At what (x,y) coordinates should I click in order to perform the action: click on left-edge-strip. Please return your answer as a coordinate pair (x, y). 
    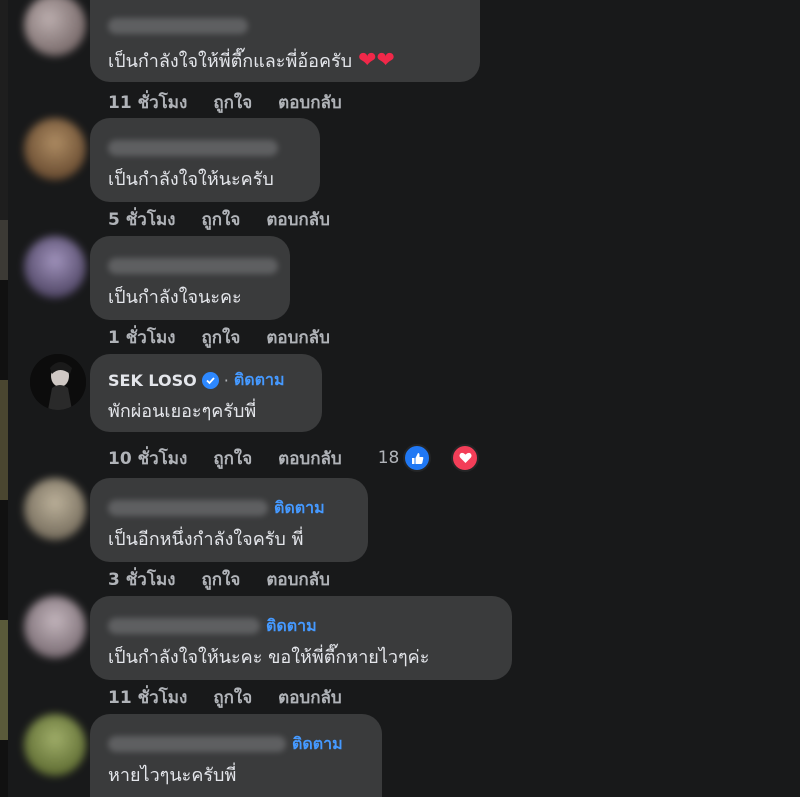
    Looking at the image, I should click on (4, 398).